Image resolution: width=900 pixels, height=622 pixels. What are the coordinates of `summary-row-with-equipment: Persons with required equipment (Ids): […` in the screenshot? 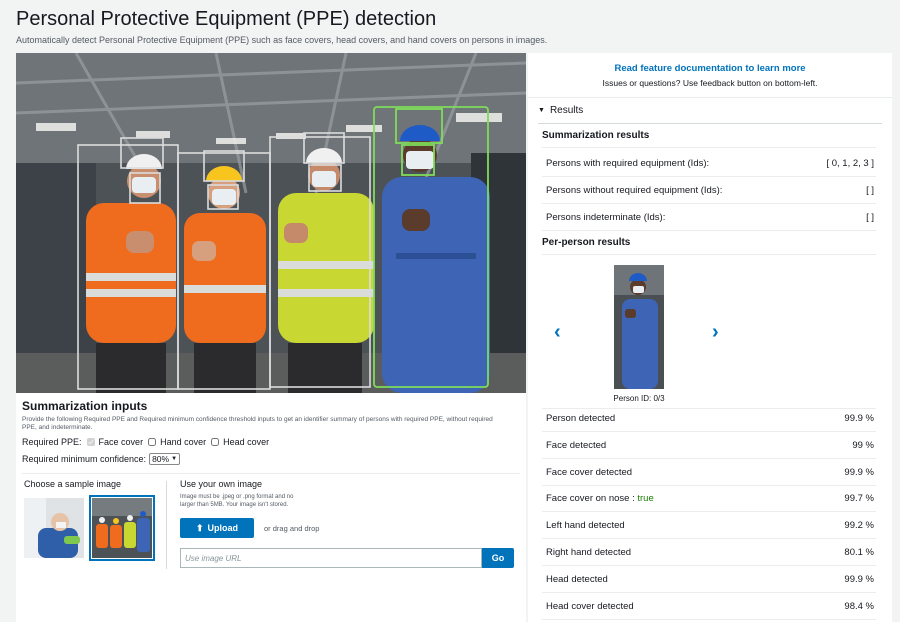 It's located at (709, 163).